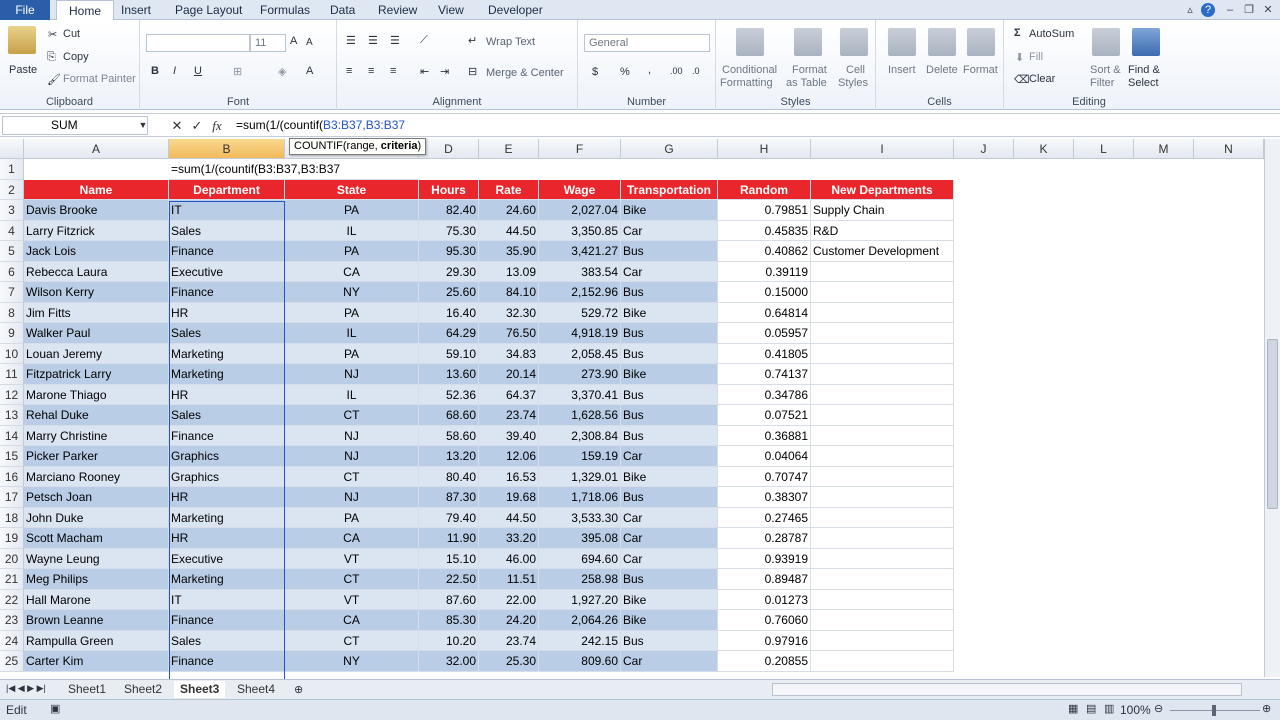  Describe the element at coordinates (580, 456) in the screenshot. I see `table-cell: 159.19` at that location.